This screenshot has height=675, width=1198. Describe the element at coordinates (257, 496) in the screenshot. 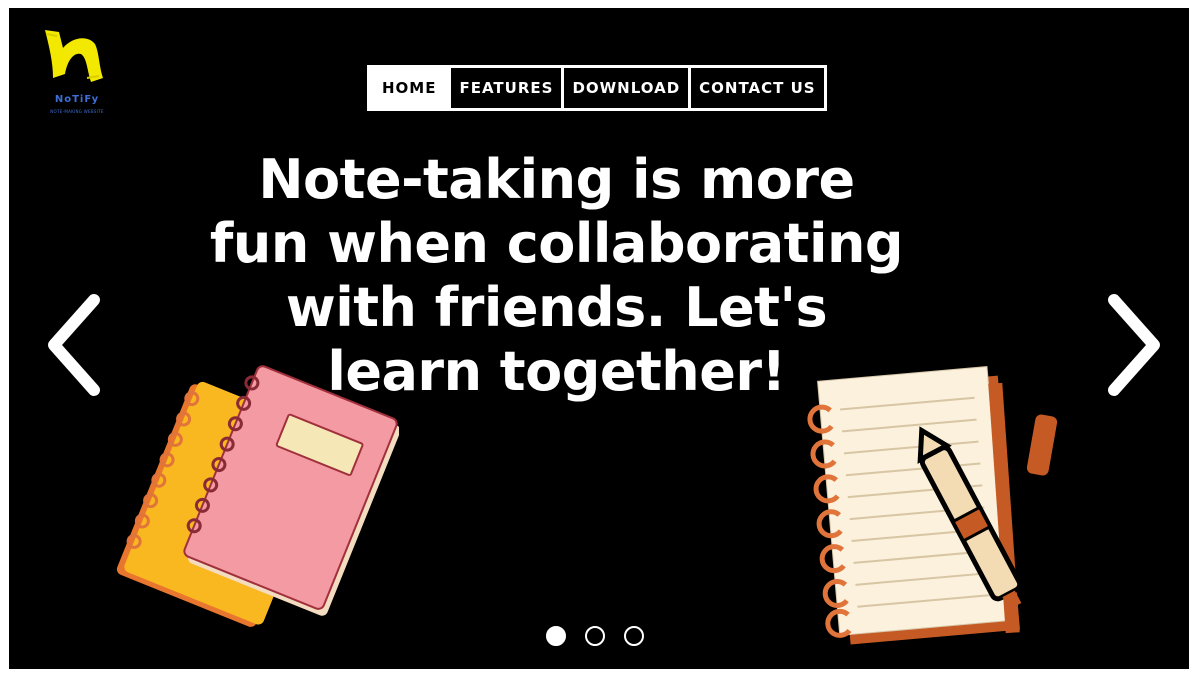

I see `notebooks-illustration` at that location.